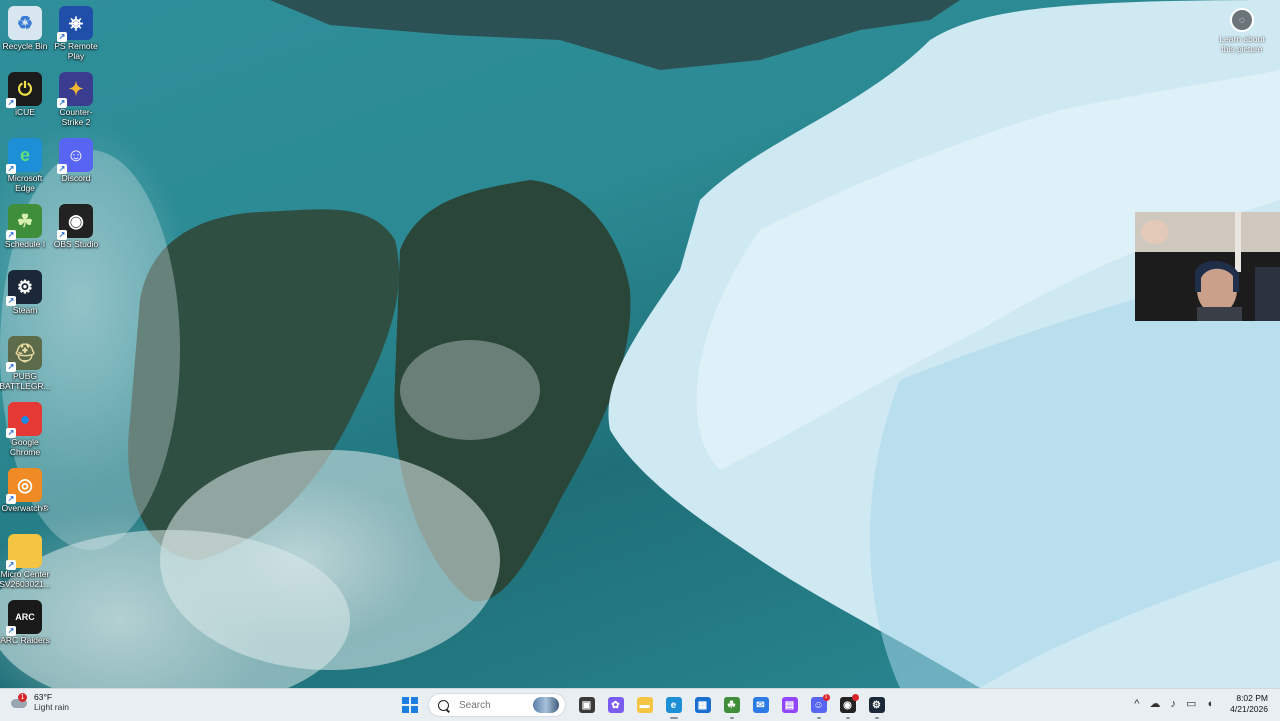 The image size is (1280, 721). What do you see at coordinates (24, 288) in the screenshot?
I see `steam-icon: ⚙ ↗` at bounding box center [24, 288].